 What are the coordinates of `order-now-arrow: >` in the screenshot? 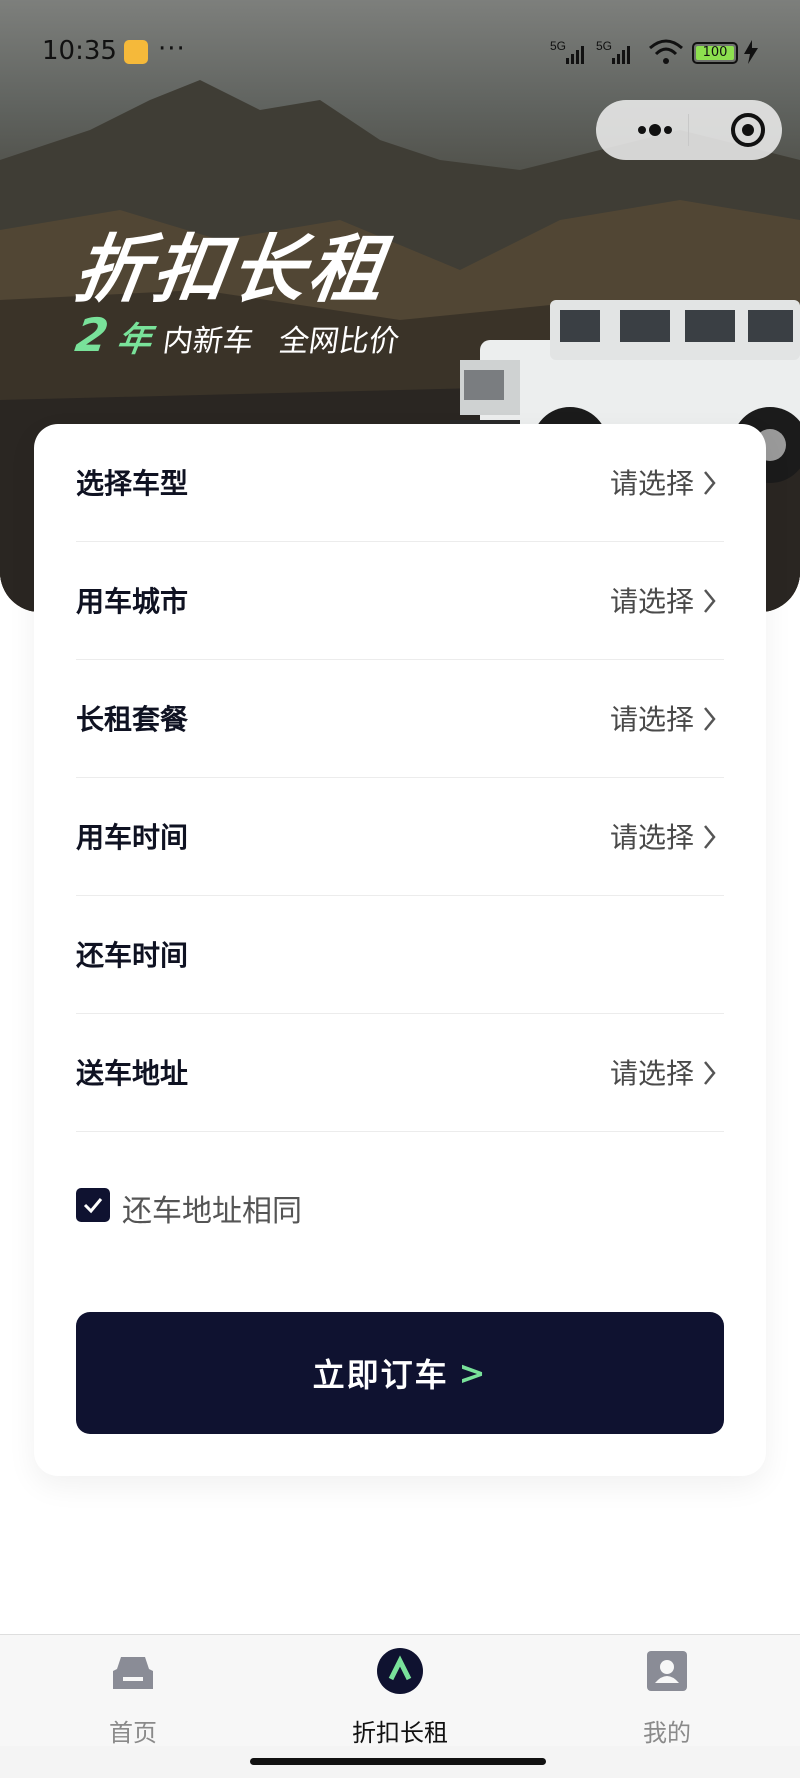 It's located at (473, 1373).